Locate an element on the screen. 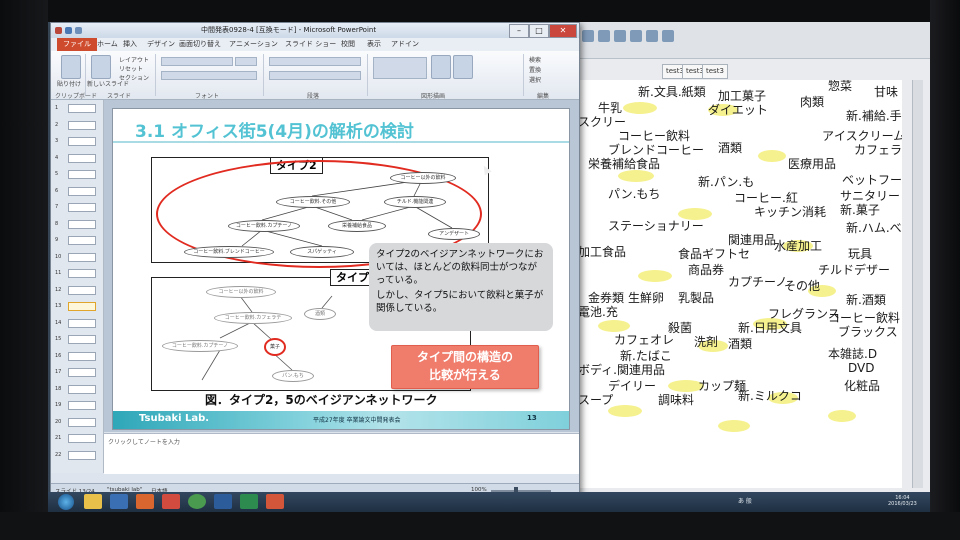 Image resolution: width=960 pixels, height=540 pixels. tab-transitions: 画面切り替え is located at coordinates (200, 44).